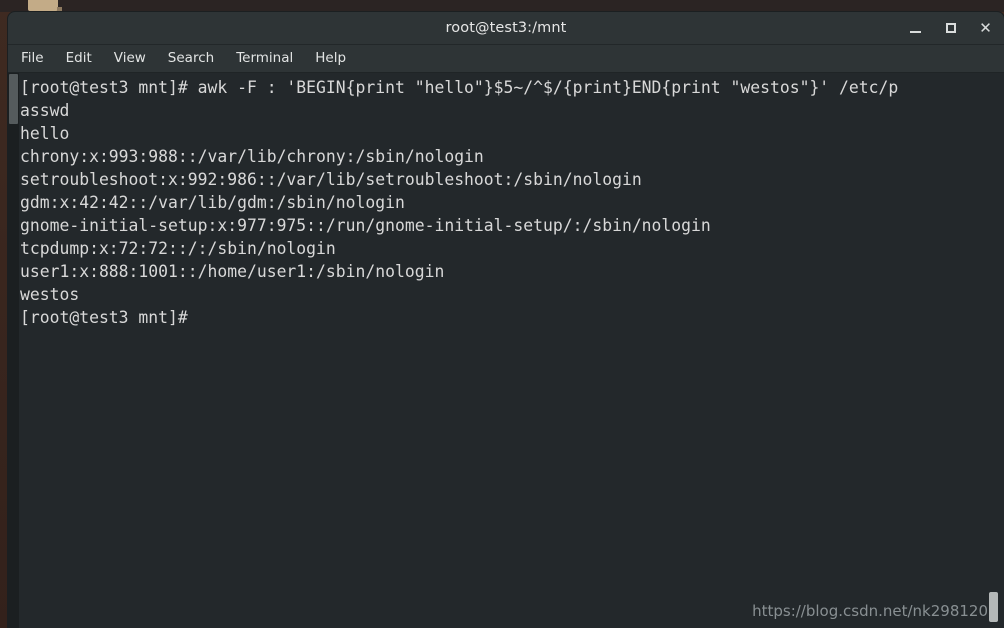  What do you see at coordinates (104, 317) in the screenshot?
I see `terminal-prompt-line: [root@test3 mnt]#` at bounding box center [104, 317].